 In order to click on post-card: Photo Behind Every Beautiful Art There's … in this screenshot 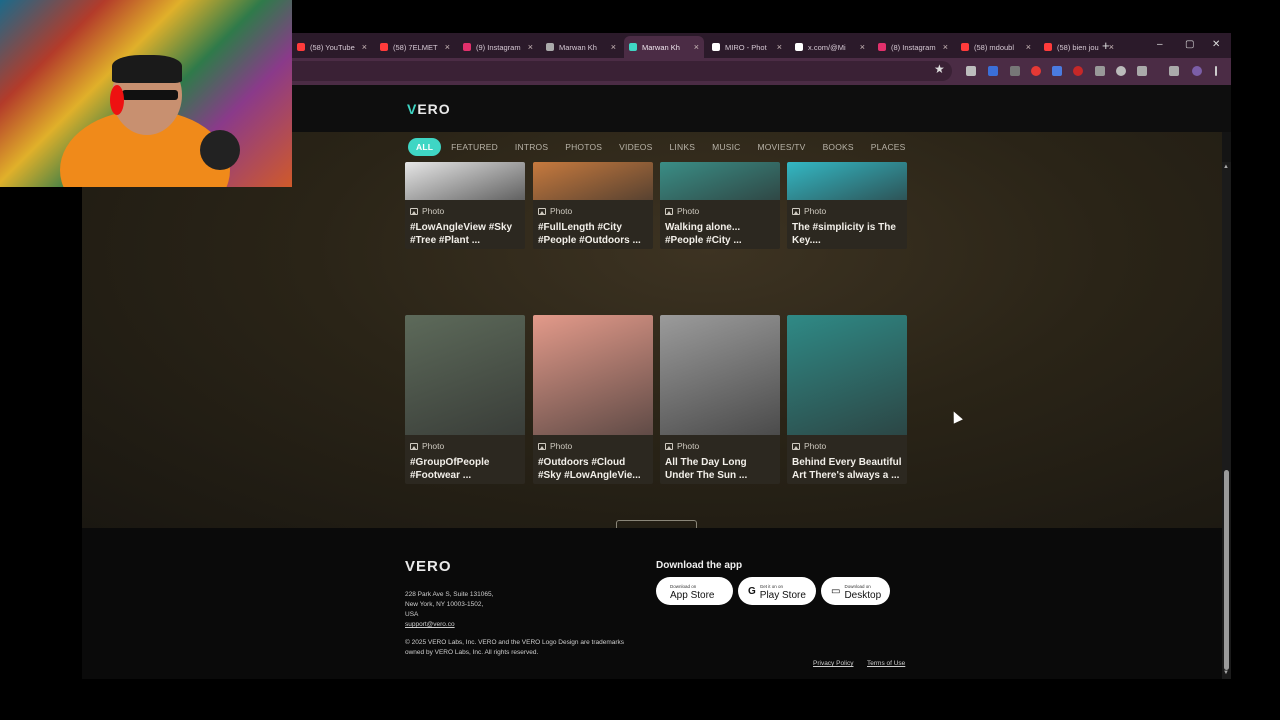, I will do `click(847, 399)`.